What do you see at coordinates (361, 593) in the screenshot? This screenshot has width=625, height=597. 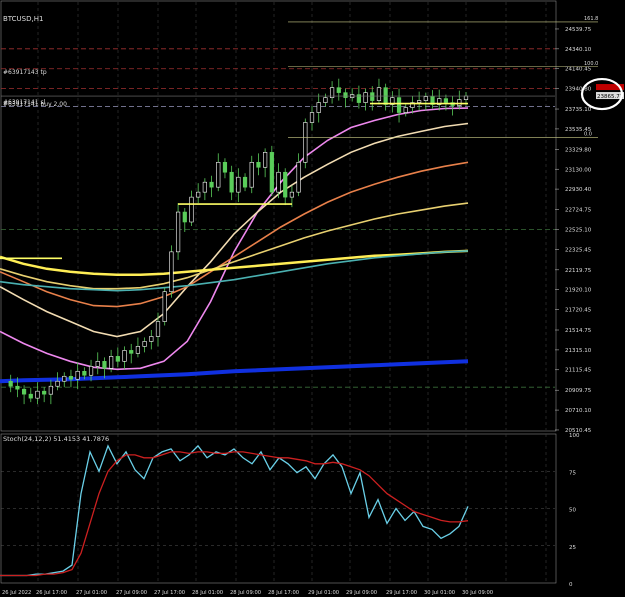 I see `time-tick-label-9: 29 Jul 09:00` at bounding box center [361, 593].